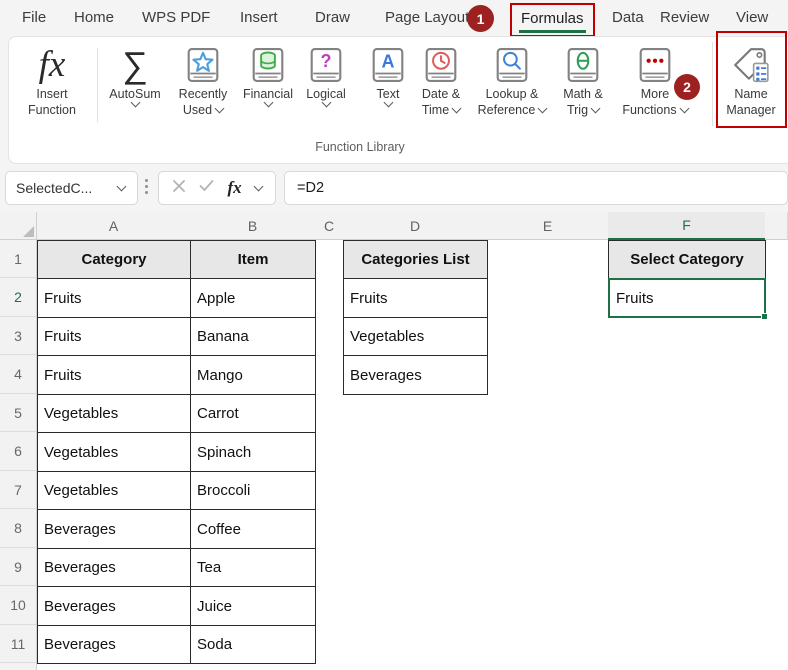 The height and width of the screenshot is (670, 788). What do you see at coordinates (253, 606) in the screenshot?
I see `cell-b10: Juice` at bounding box center [253, 606].